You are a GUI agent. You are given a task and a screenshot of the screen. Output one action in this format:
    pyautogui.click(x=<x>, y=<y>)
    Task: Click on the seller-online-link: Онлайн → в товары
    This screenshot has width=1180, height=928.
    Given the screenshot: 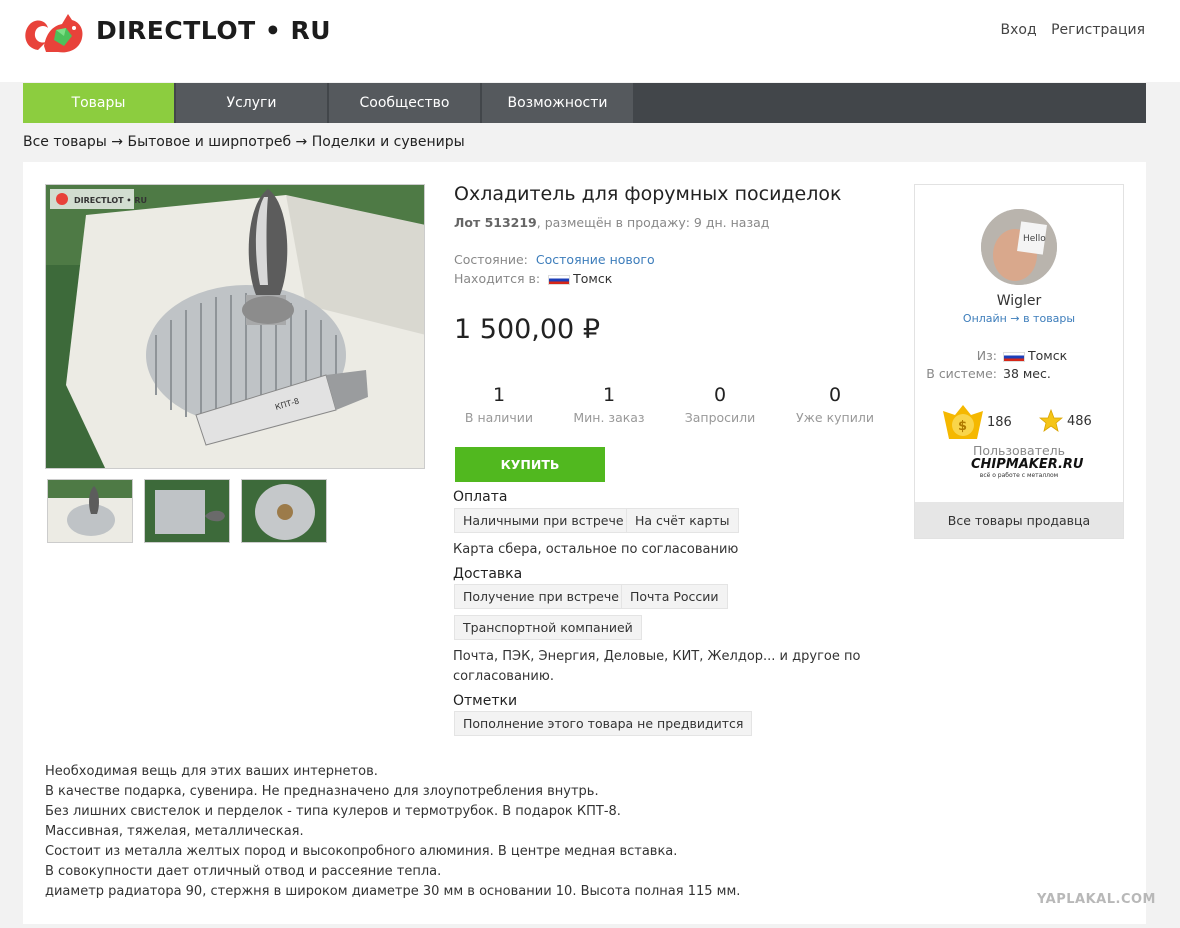 What is the action you would take?
    pyautogui.click(x=1019, y=318)
    